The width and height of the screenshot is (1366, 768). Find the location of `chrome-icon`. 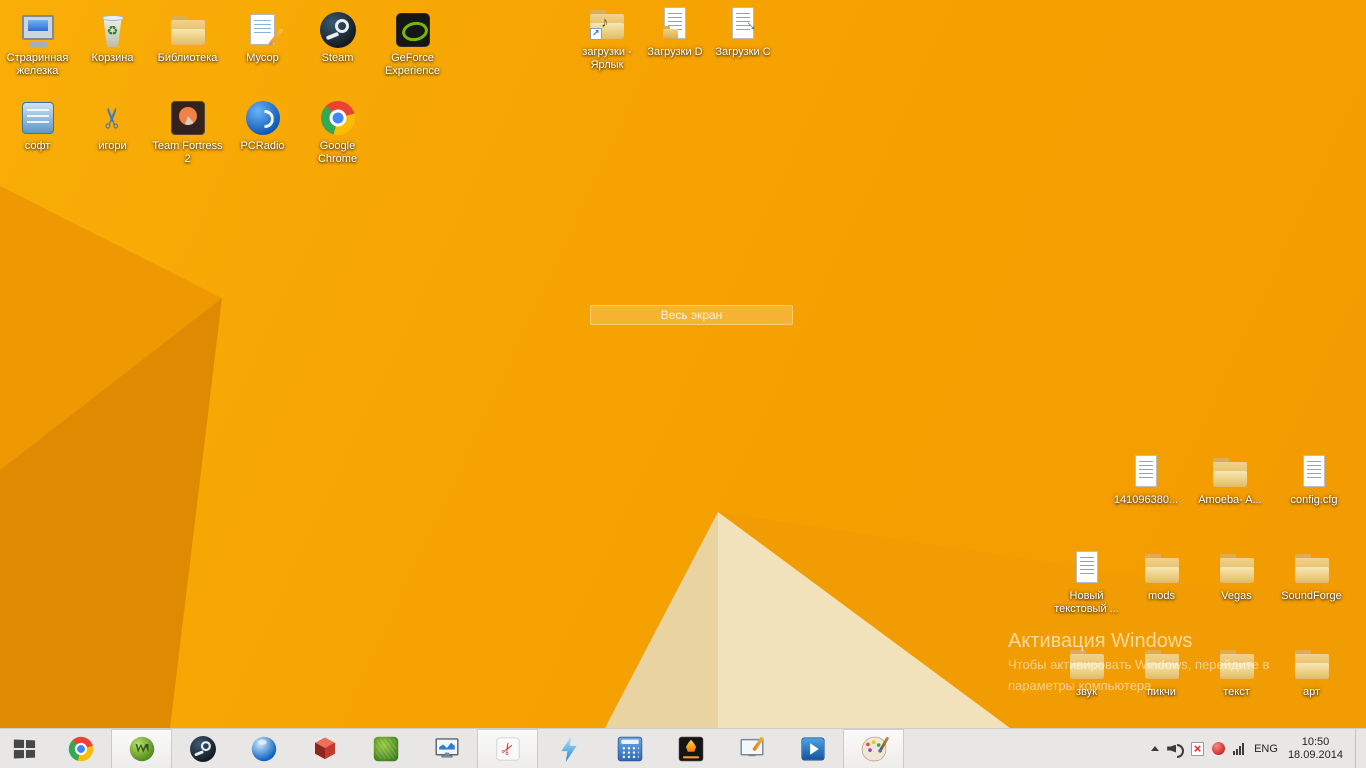

chrome-icon is located at coordinates (80, 749).